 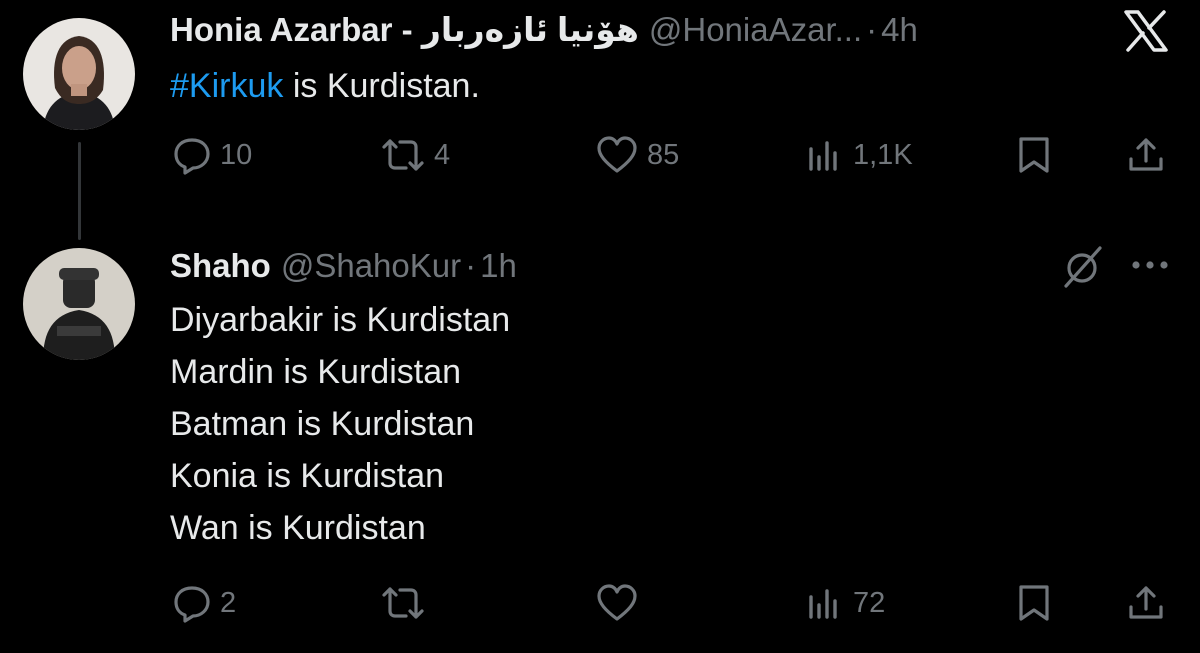 I want to click on reply-views-button: 72, so click(x=845, y=603).